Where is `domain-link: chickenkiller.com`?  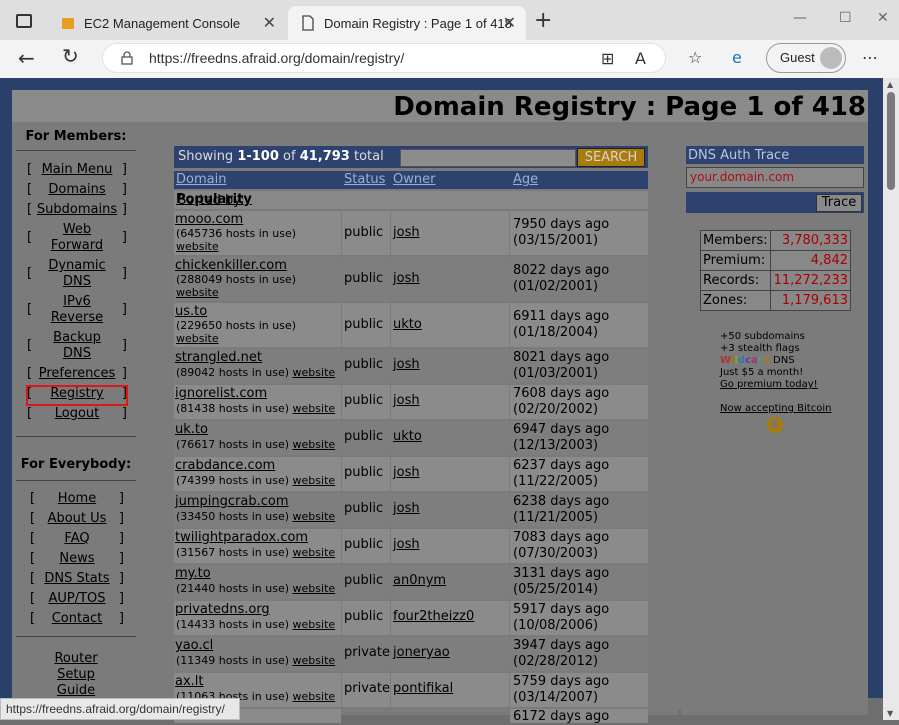
domain-link: chickenkiller.com is located at coordinates (231, 265).